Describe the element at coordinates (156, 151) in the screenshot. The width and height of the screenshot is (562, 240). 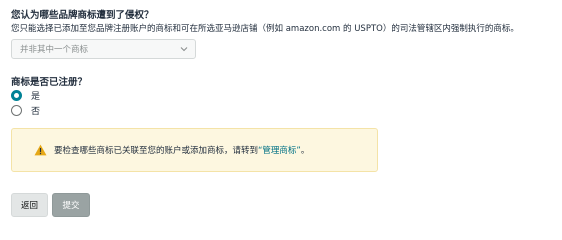
I see `notice-text-main: 要检查哪些商标已关联至您的账户或添加商标，请转到` at that location.